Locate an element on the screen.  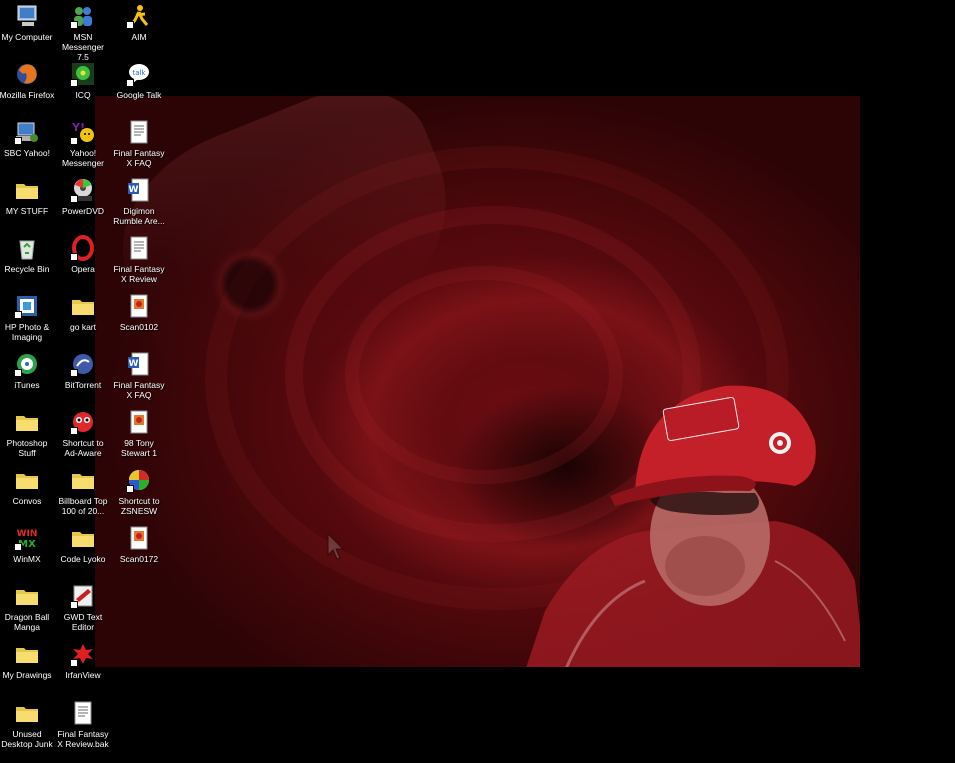
desktop-icon-convos: Convos is located at coordinates (27, 486).